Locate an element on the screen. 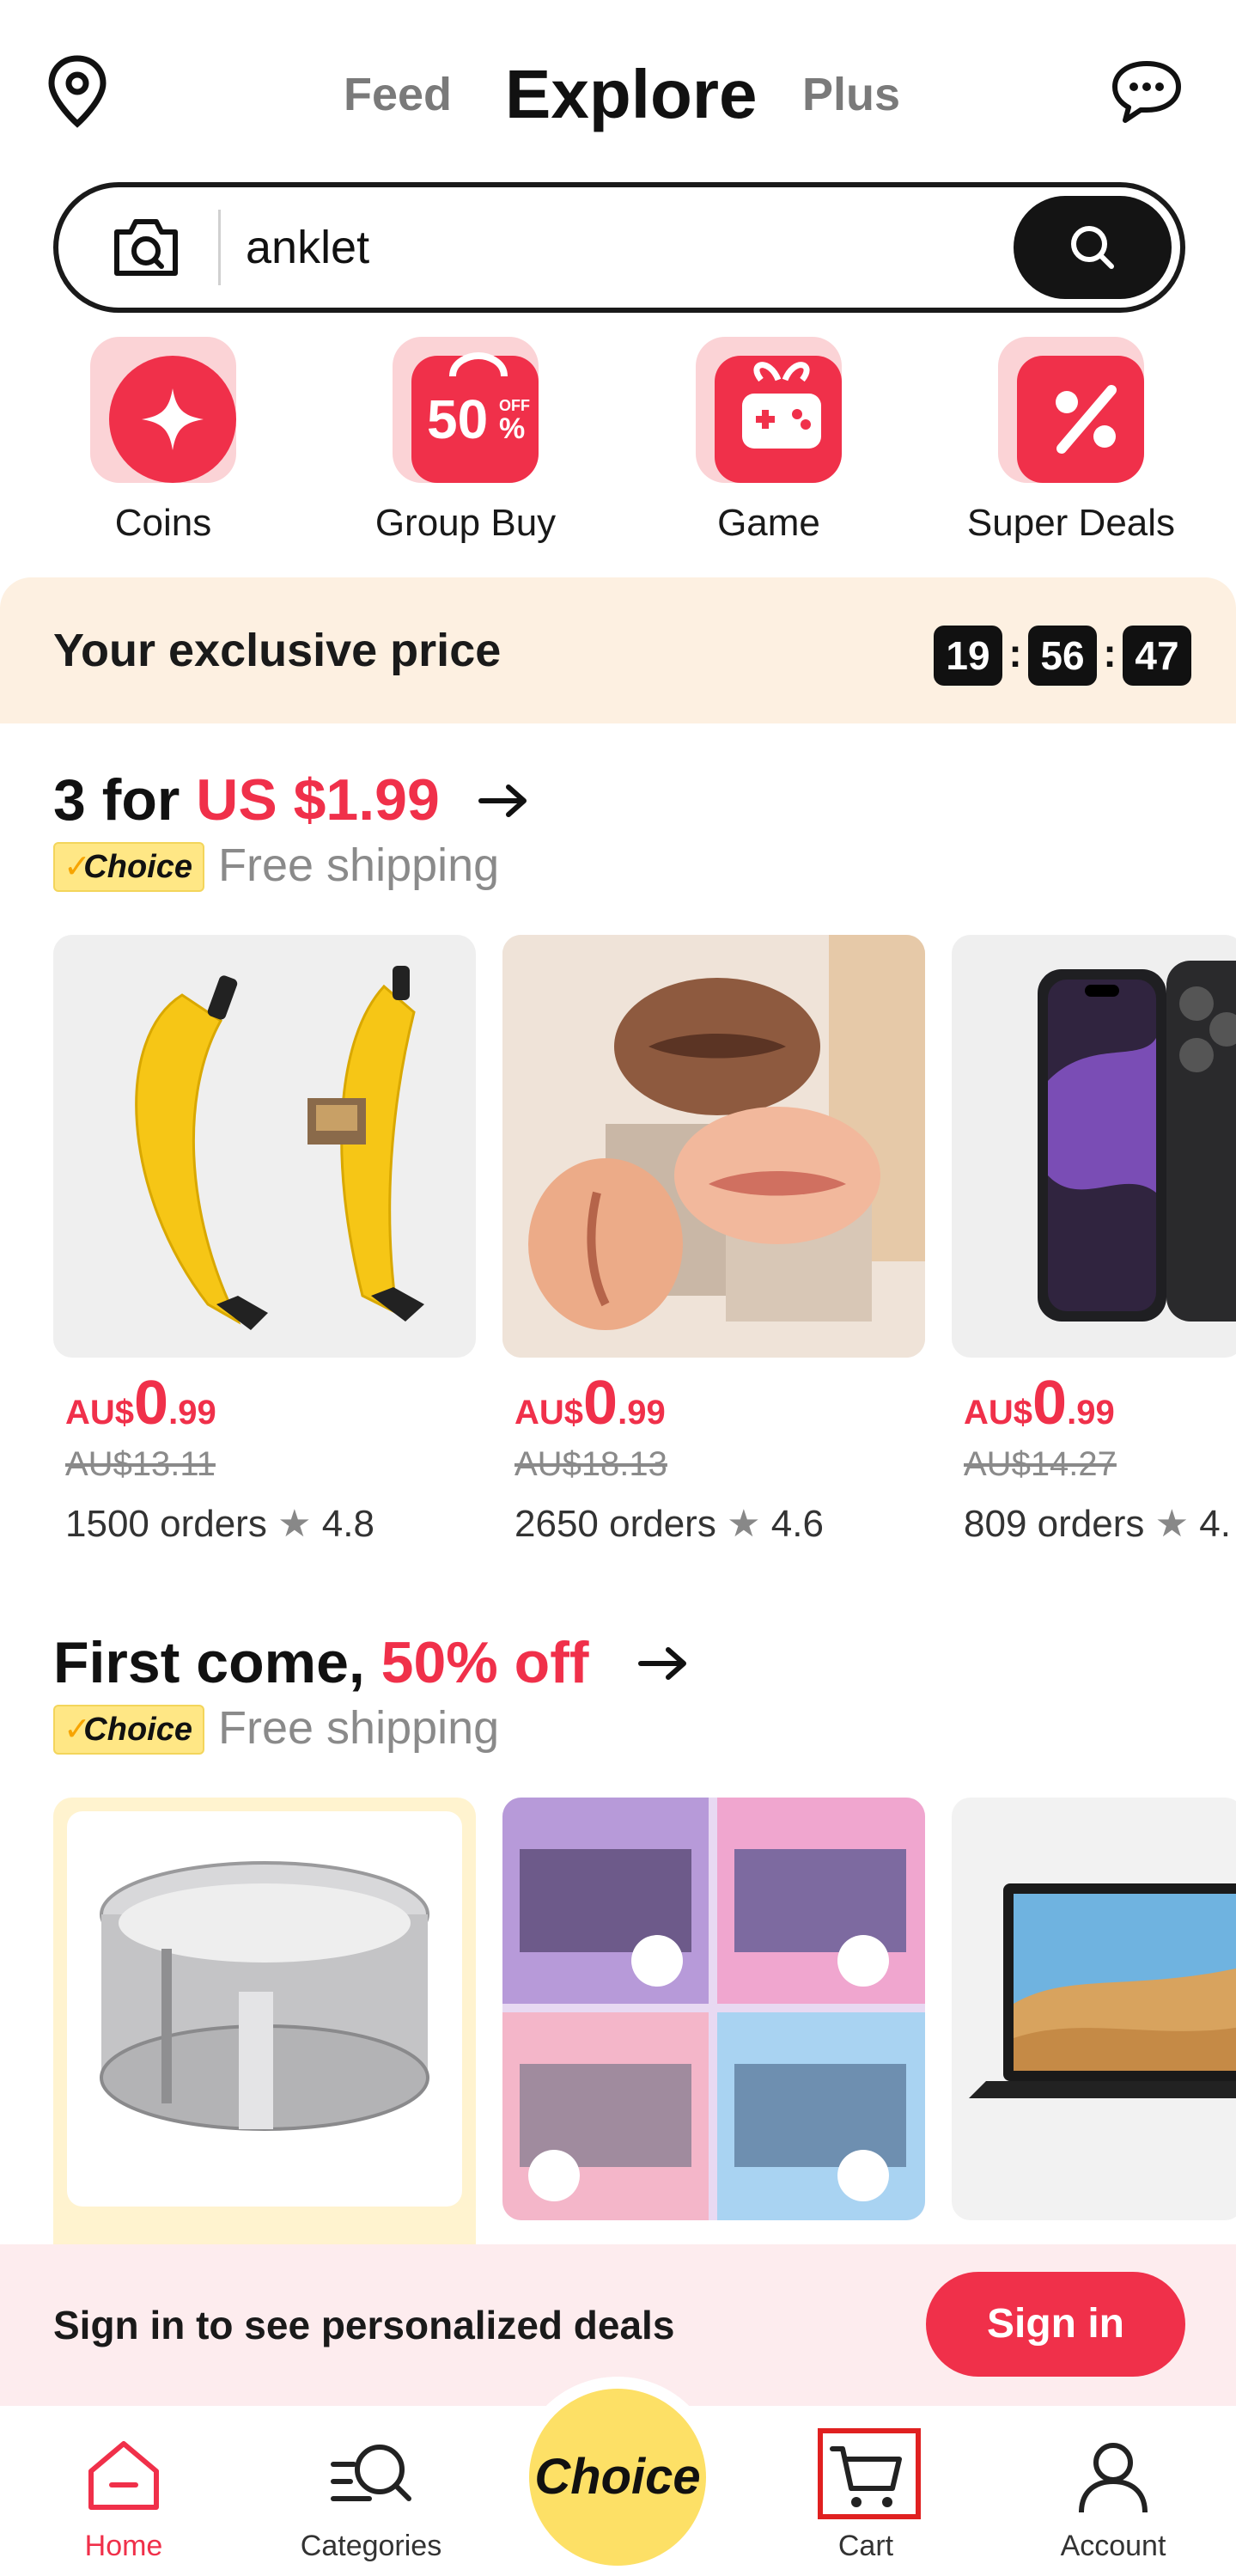 Image resolution: width=1236 pixels, height=2576 pixels. nav-choice-button: Choice is located at coordinates (617, 2477).